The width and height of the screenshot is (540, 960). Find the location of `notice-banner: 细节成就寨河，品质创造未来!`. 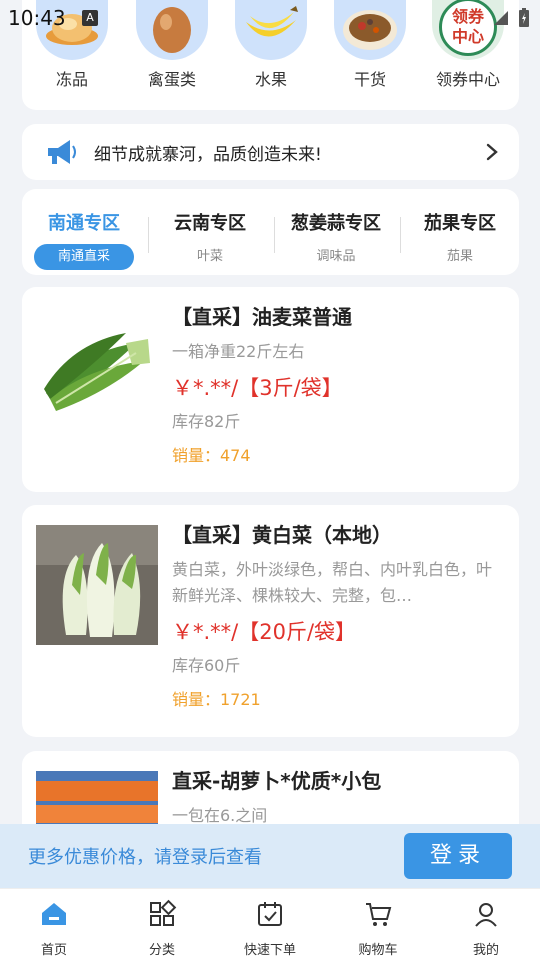

notice-banner: 细节成就寨河，品质创造未来! is located at coordinates (270, 152).